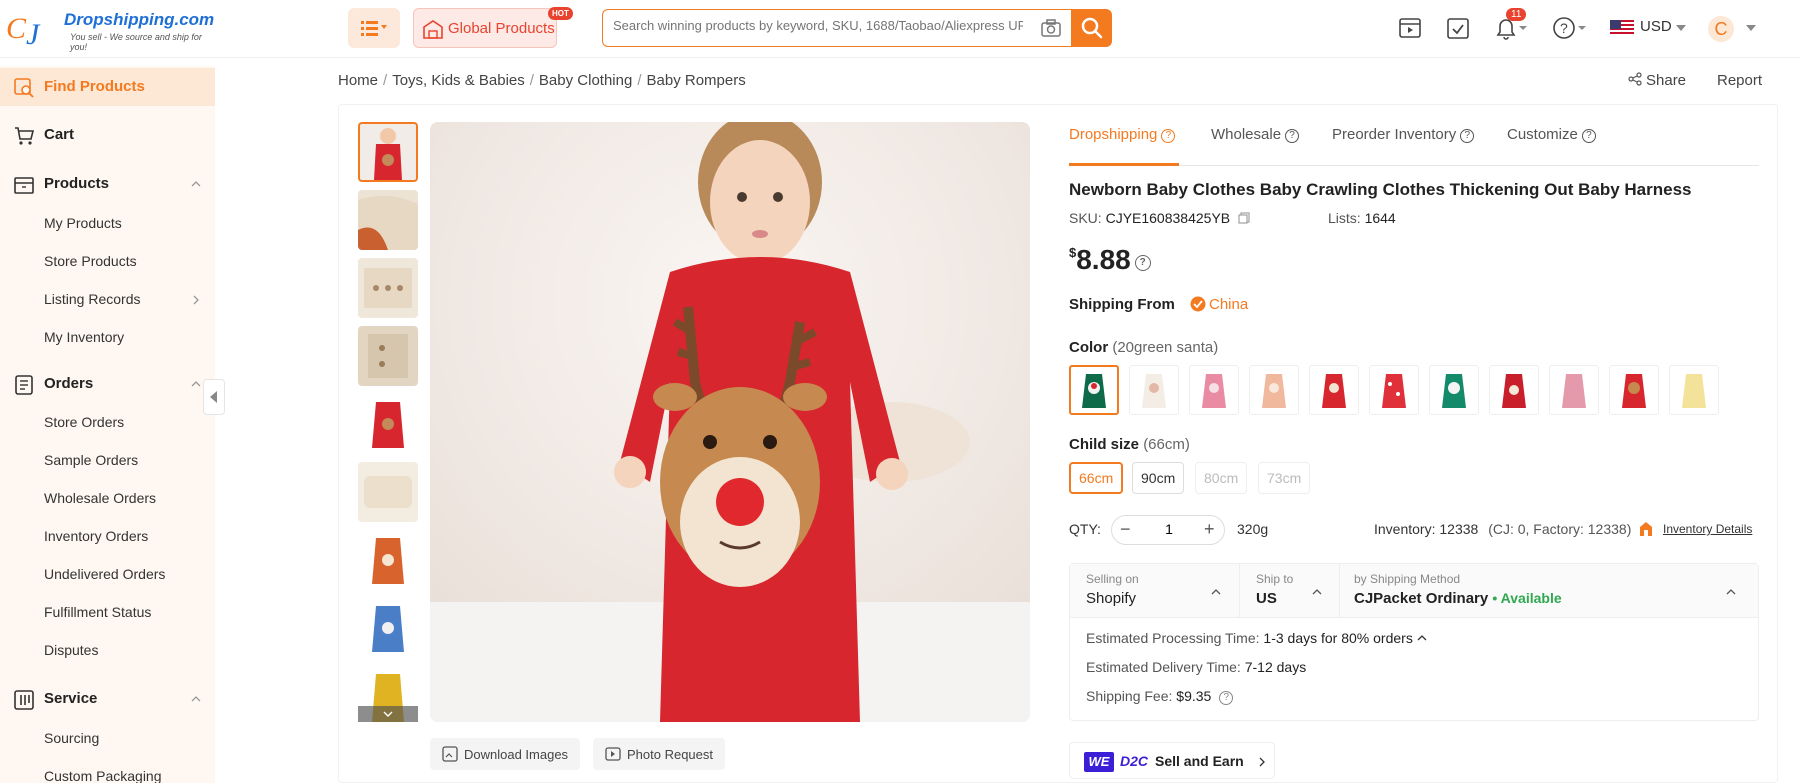  I want to click on knit-detail-image, so click(388, 222).